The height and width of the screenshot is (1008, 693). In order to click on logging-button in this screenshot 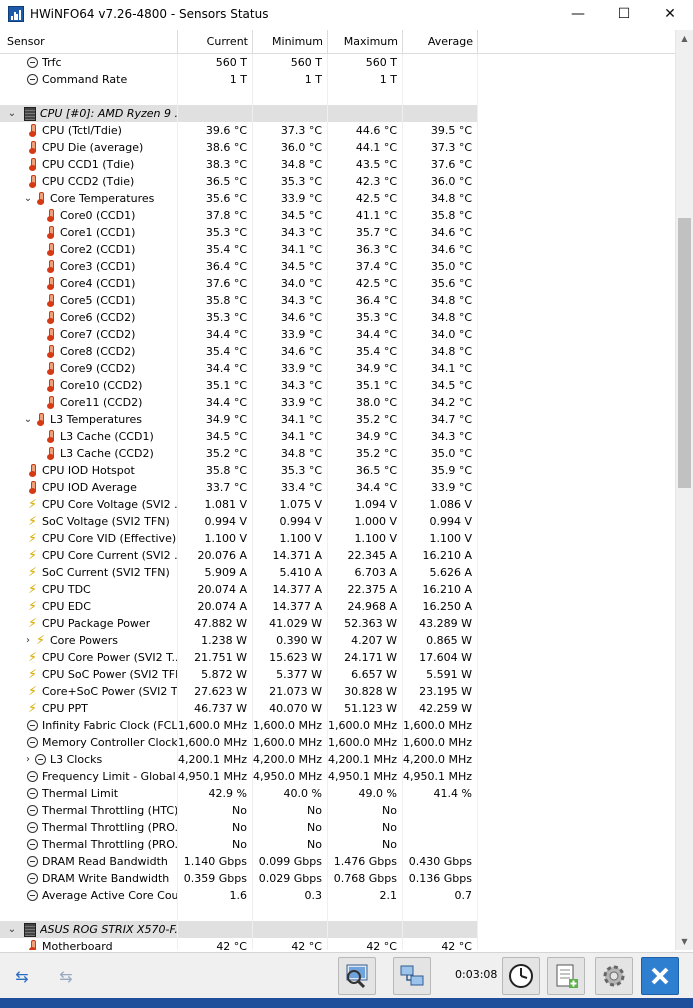, I will do `click(566, 976)`.